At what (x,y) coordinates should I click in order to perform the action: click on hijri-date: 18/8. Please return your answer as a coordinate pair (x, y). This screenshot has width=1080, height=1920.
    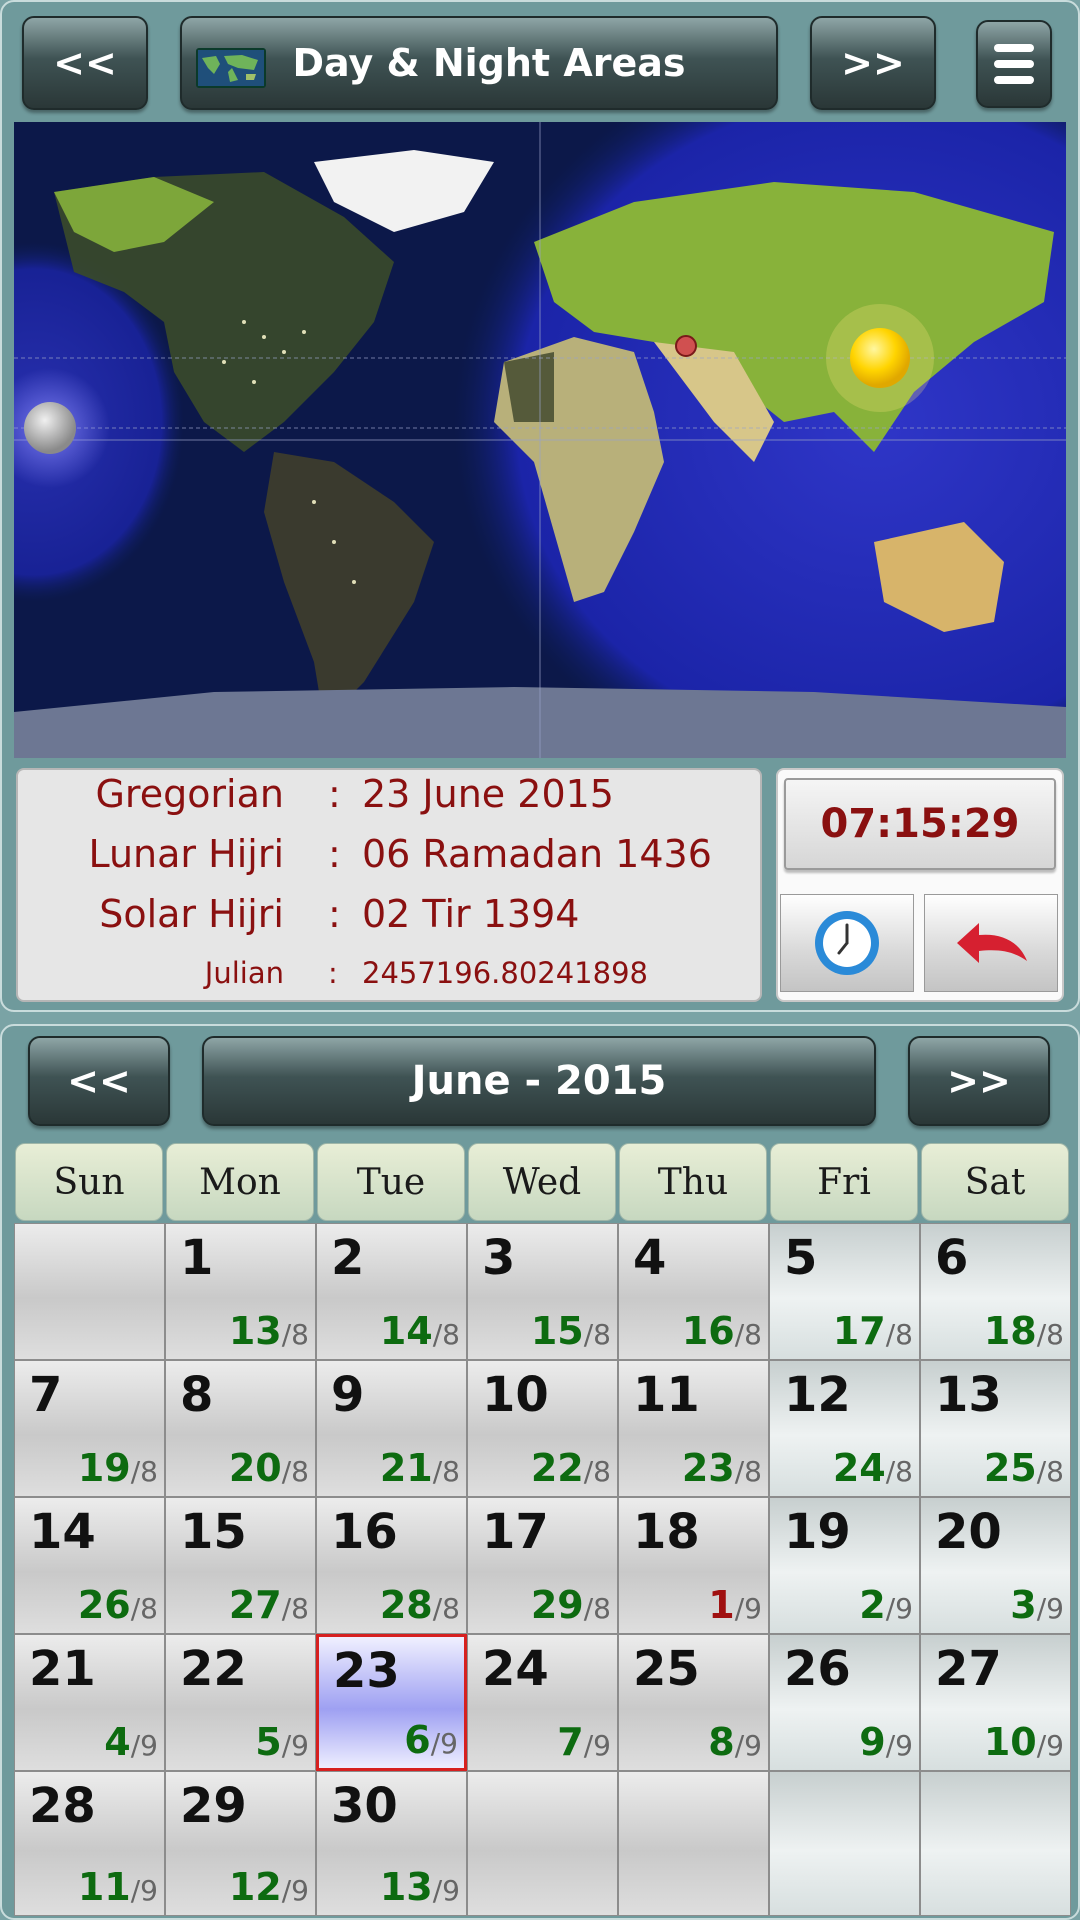
    Looking at the image, I should click on (1024, 1331).